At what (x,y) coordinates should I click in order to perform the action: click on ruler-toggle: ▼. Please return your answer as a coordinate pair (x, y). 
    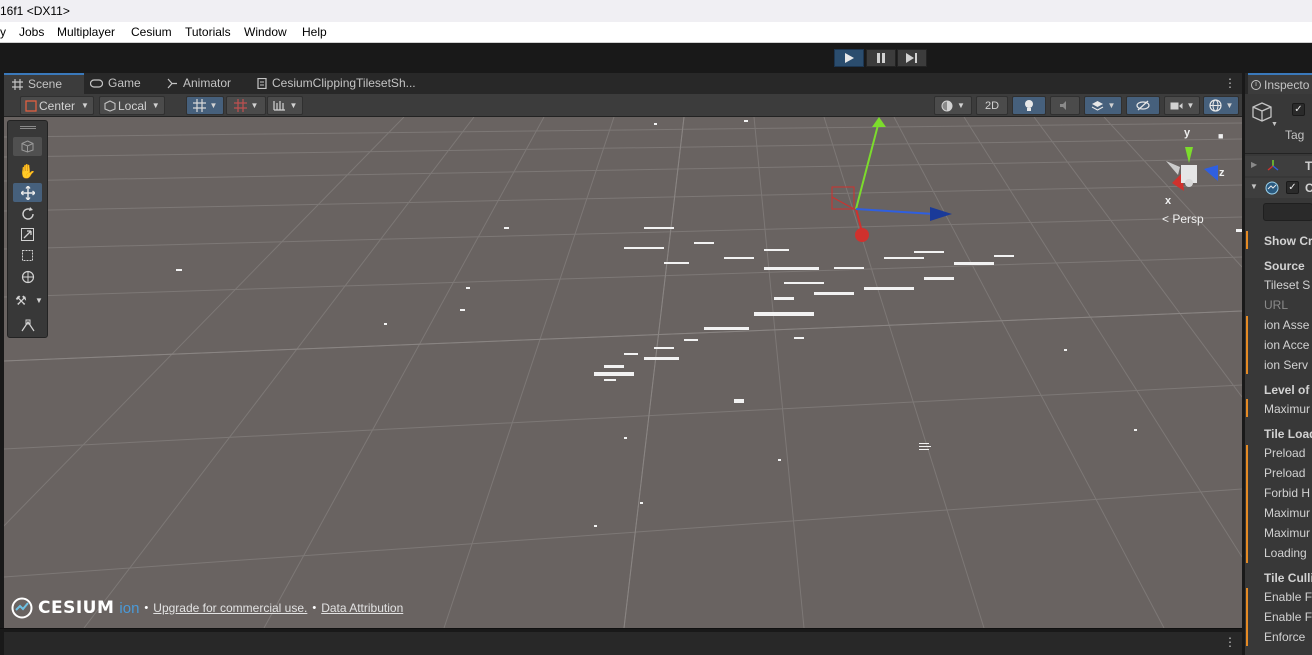
    Looking at the image, I should click on (285, 105).